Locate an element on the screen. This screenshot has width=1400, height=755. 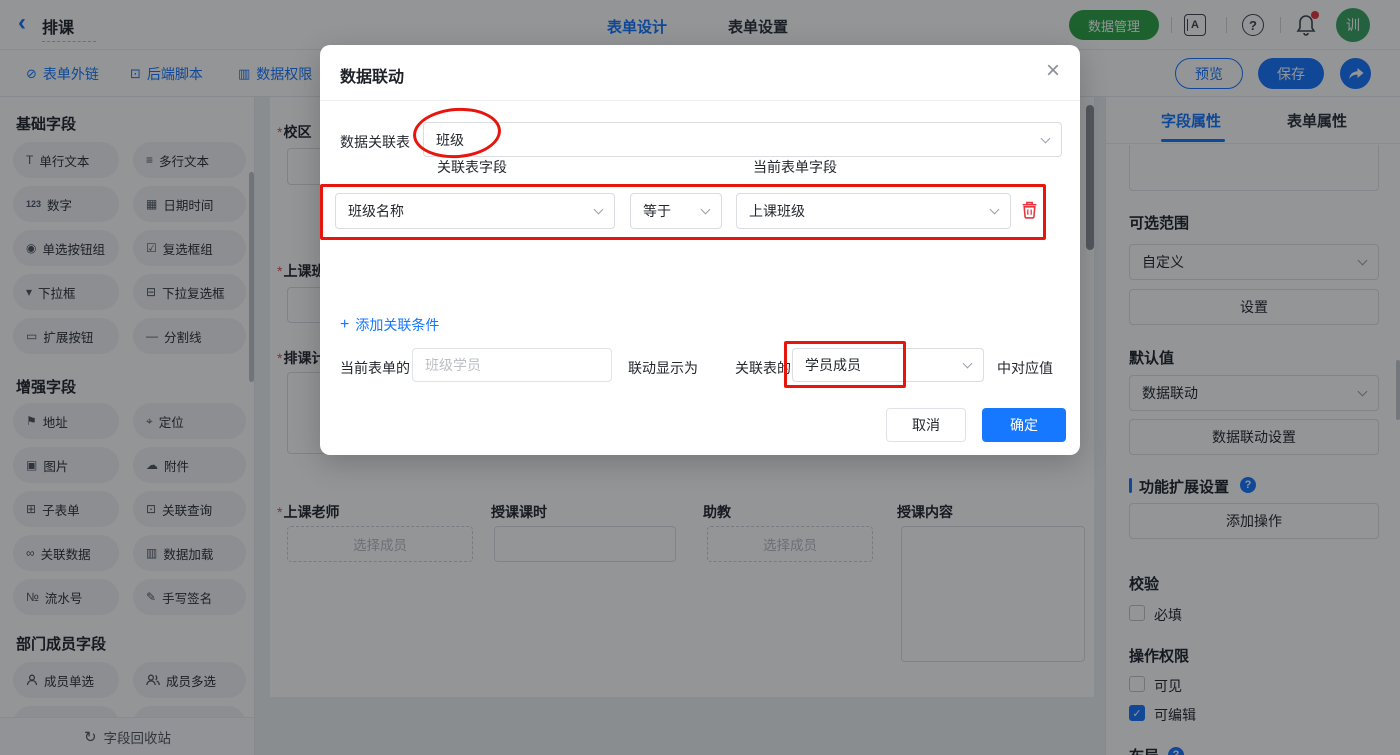
confirm-button: 确定 is located at coordinates (1024, 425).